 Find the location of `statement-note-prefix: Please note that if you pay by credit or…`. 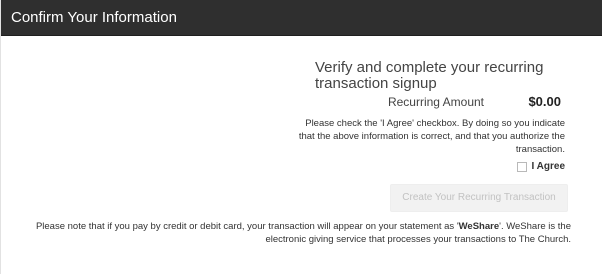

statement-note-prefix: Please note that if you pay by credit or… is located at coordinates (247, 226).